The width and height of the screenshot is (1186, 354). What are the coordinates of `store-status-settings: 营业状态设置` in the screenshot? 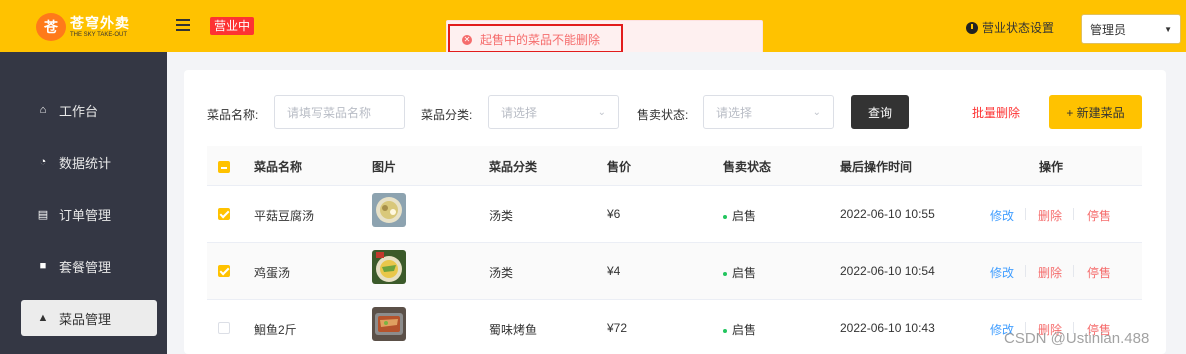 It's located at (1010, 27).